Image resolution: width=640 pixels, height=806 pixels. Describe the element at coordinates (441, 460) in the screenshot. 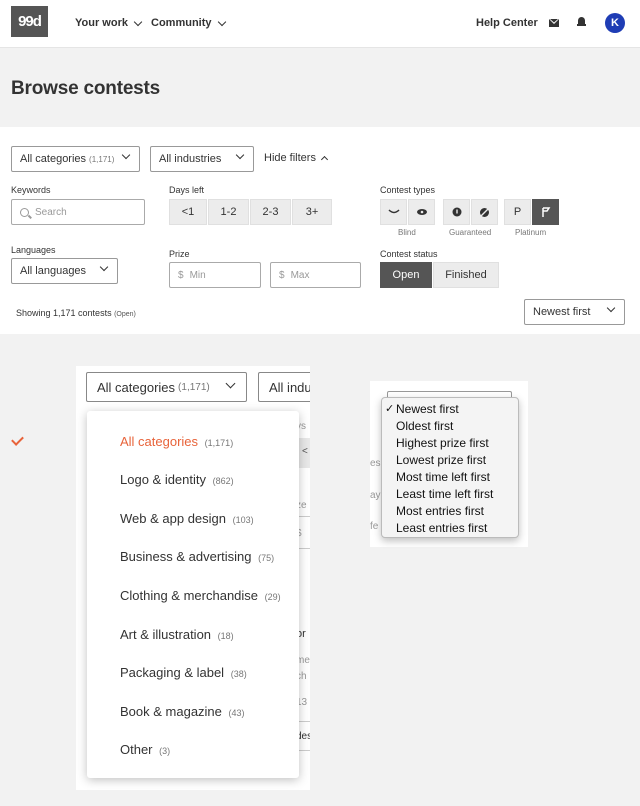

I see `sort-option-lowest-prize: Lowest prize first` at that location.